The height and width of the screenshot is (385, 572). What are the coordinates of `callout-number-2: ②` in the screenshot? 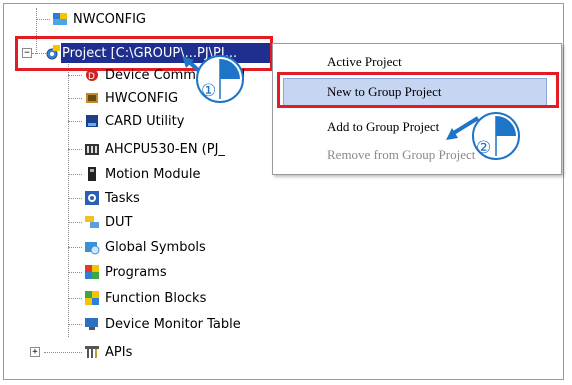 It's located at (484, 148).